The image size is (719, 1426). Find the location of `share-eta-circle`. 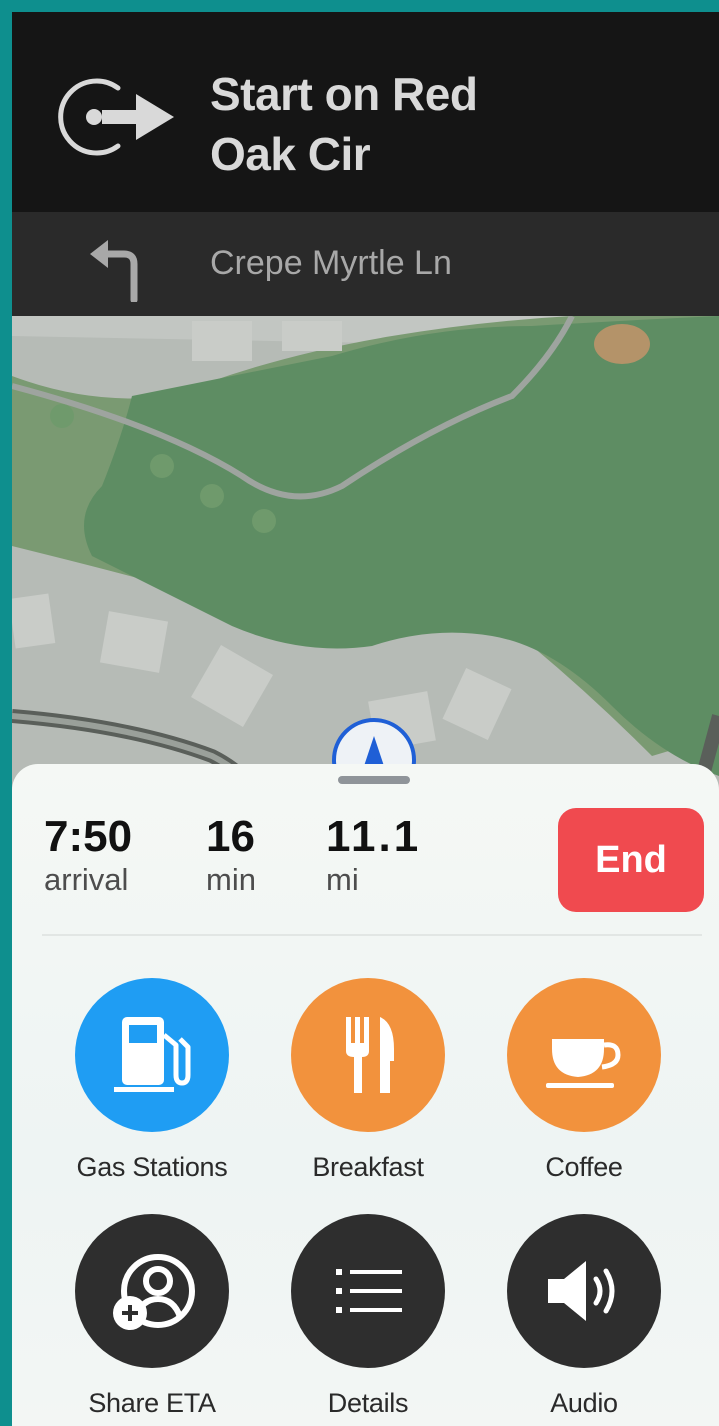

share-eta-circle is located at coordinates (152, 1291).